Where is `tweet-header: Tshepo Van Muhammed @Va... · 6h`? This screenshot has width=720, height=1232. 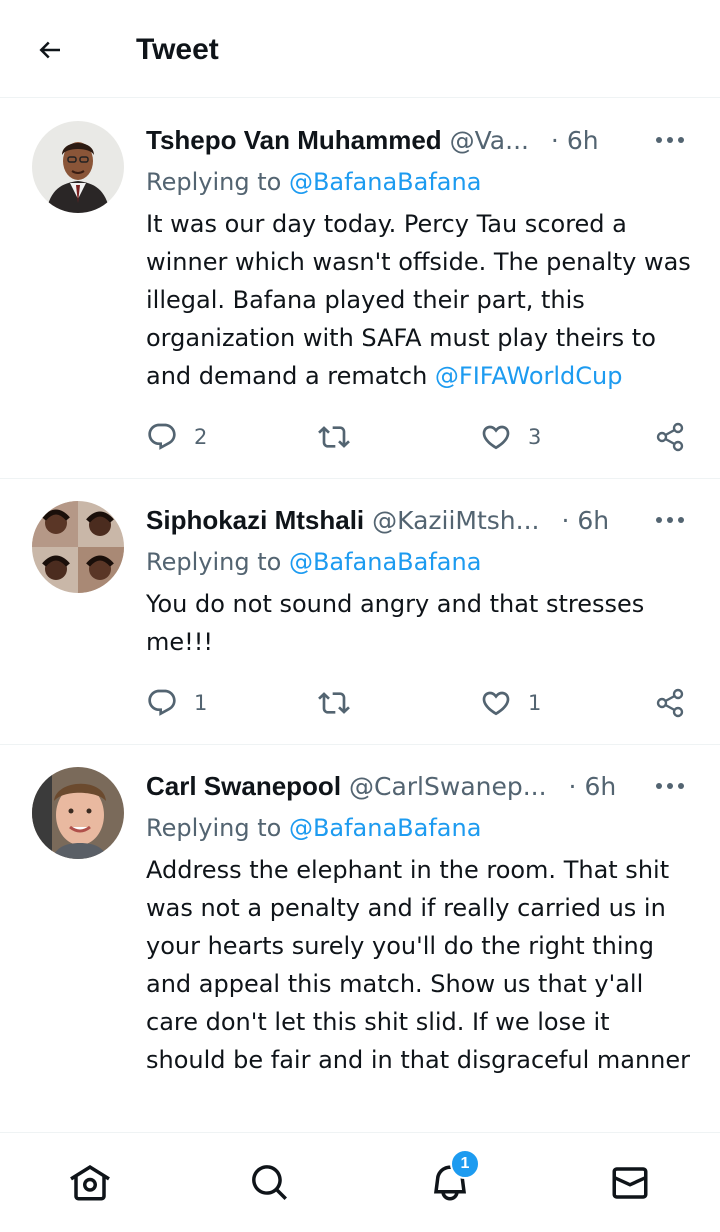
tweet-header: Tshepo Van Muhammed @Va... · 6h is located at coordinates (418, 140).